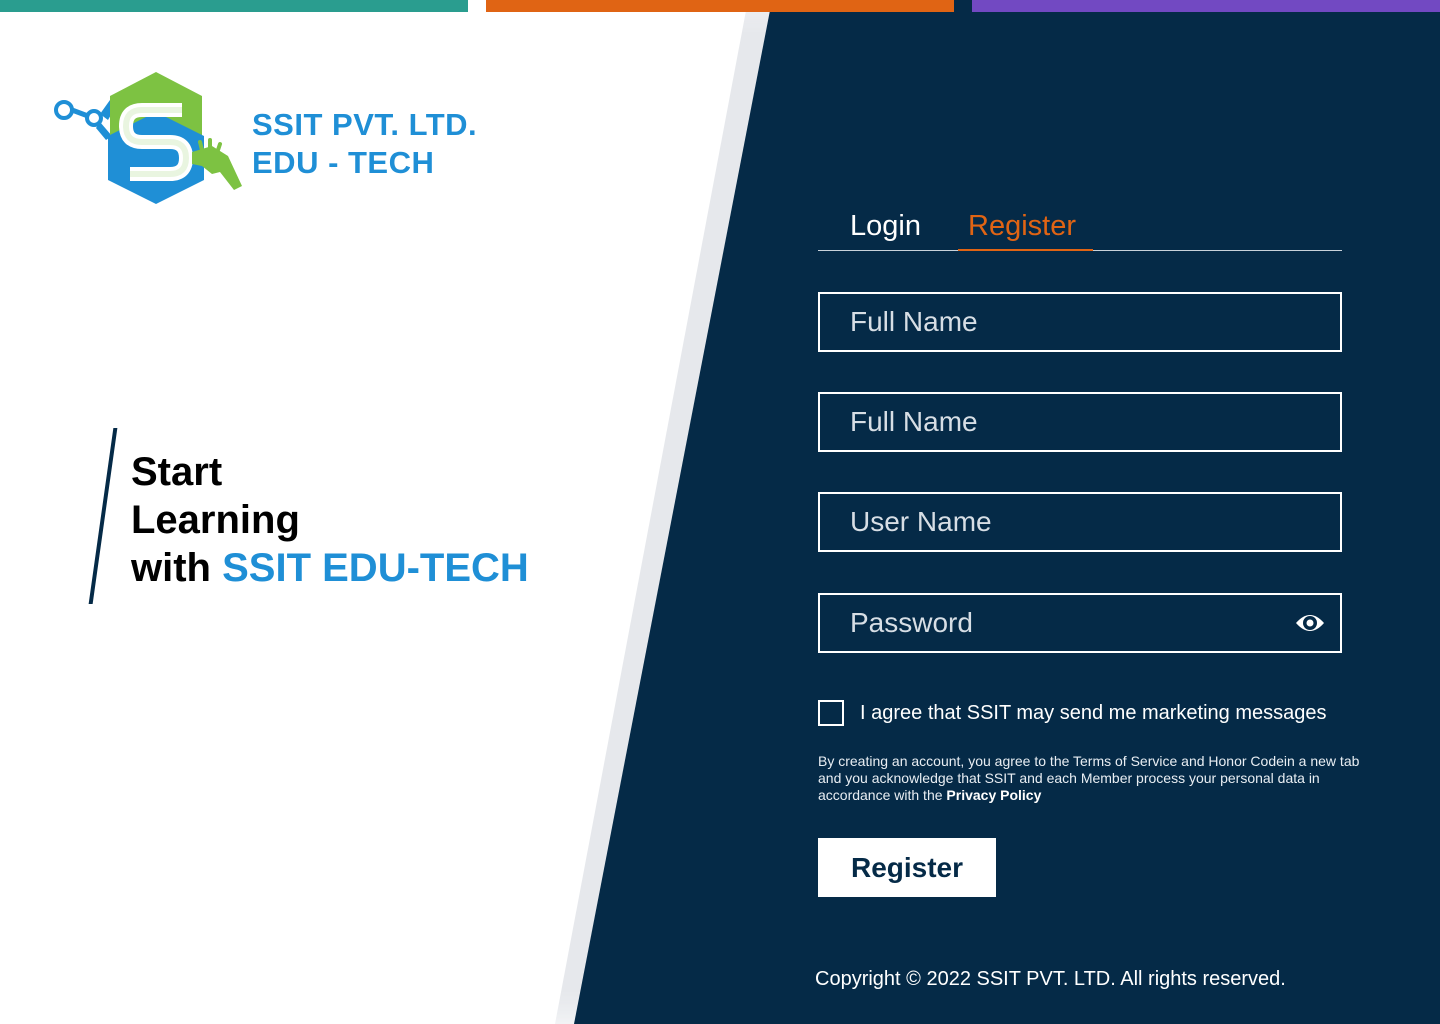 The height and width of the screenshot is (1024, 1440). Describe the element at coordinates (365, 124) in the screenshot. I see `brand-line1: SSIT PVT. LTD.` at that location.